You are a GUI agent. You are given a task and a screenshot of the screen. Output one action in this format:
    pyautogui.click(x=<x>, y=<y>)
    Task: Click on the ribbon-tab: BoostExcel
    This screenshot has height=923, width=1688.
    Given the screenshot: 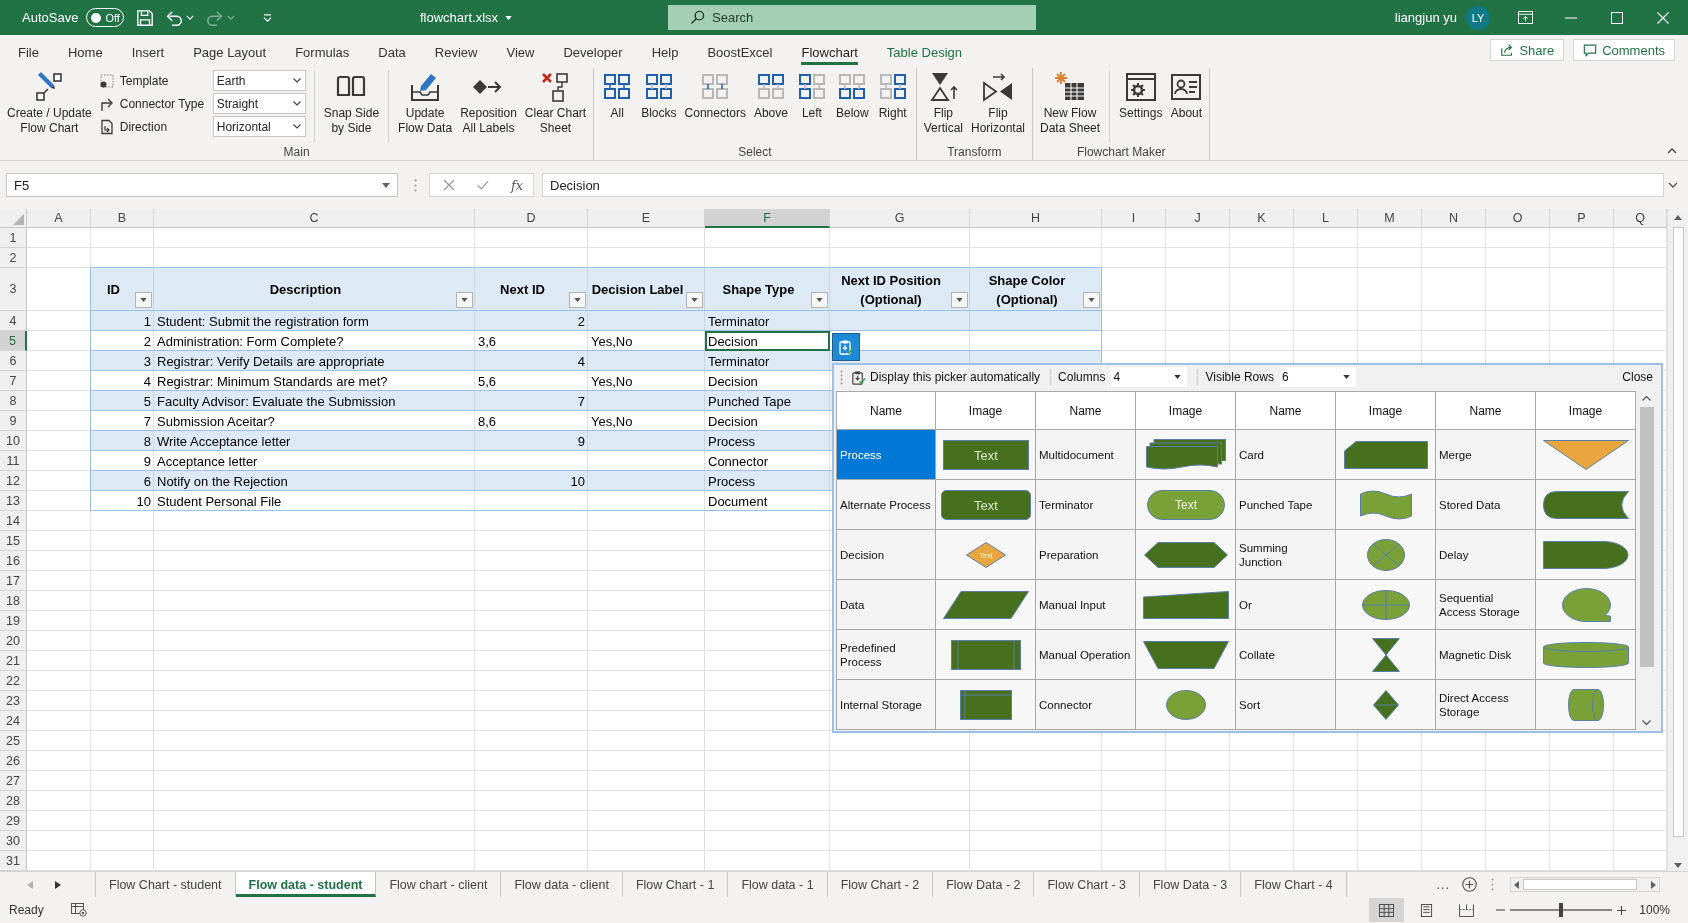 What is the action you would take?
    pyautogui.click(x=740, y=52)
    